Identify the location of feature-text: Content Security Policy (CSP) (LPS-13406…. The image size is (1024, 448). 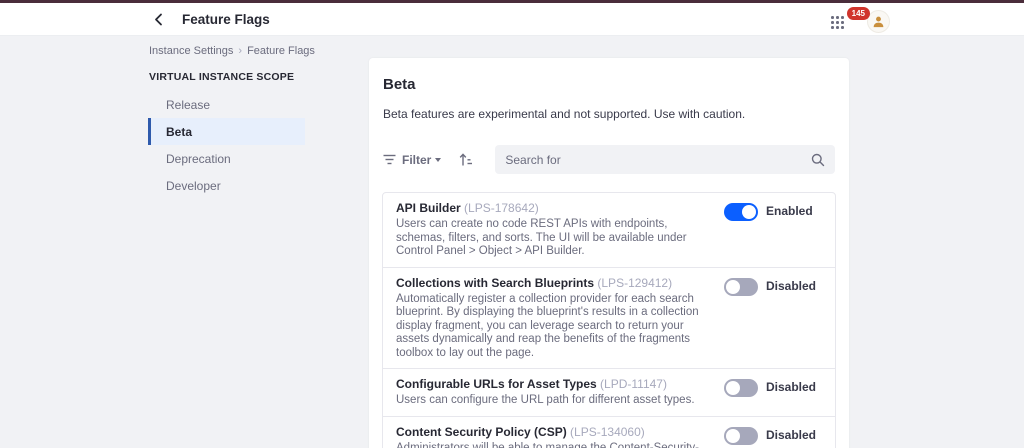
(560, 436).